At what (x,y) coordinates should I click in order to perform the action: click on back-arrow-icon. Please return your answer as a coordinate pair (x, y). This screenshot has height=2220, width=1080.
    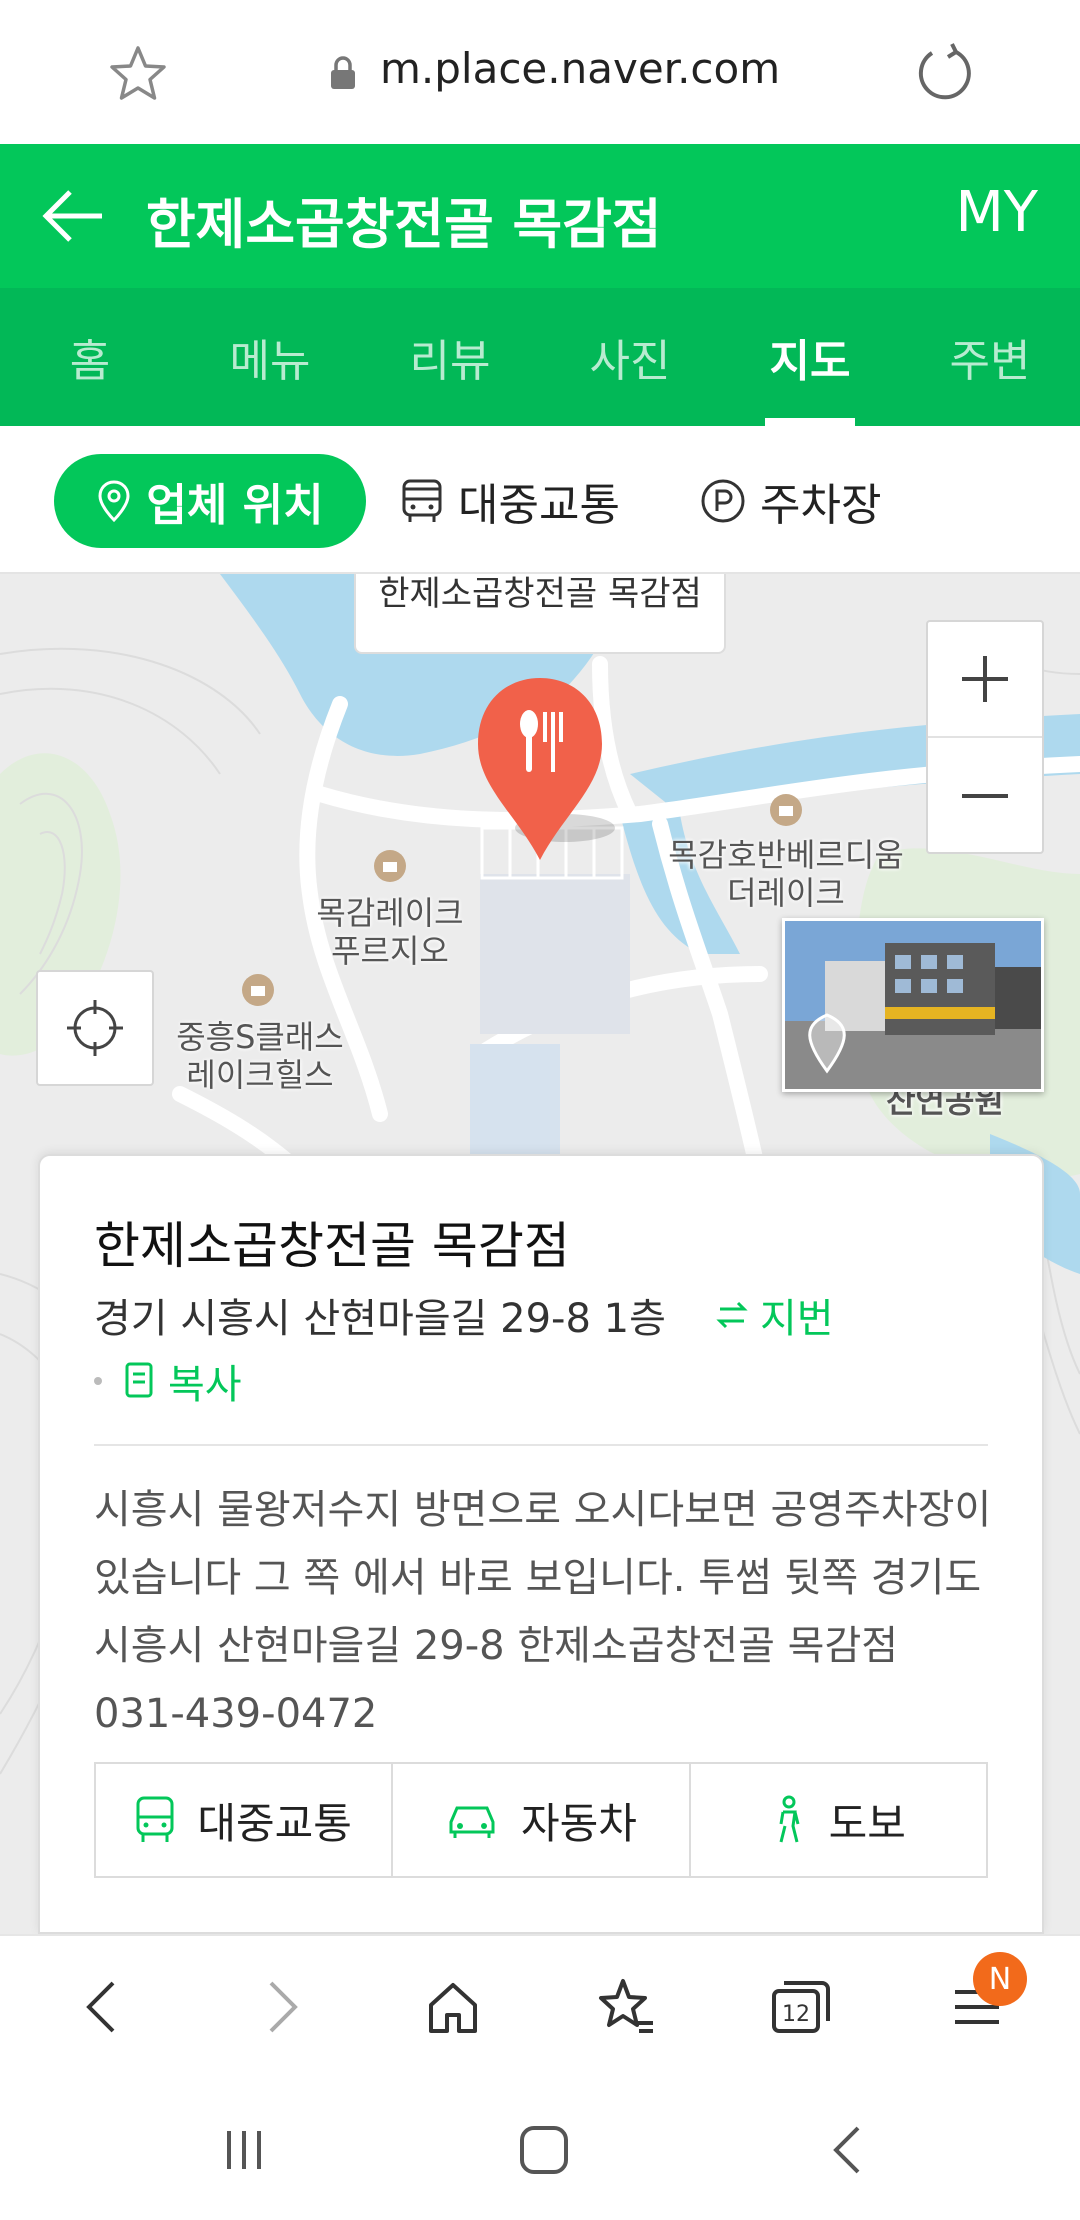
    Looking at the image, I should click on (74, 216).